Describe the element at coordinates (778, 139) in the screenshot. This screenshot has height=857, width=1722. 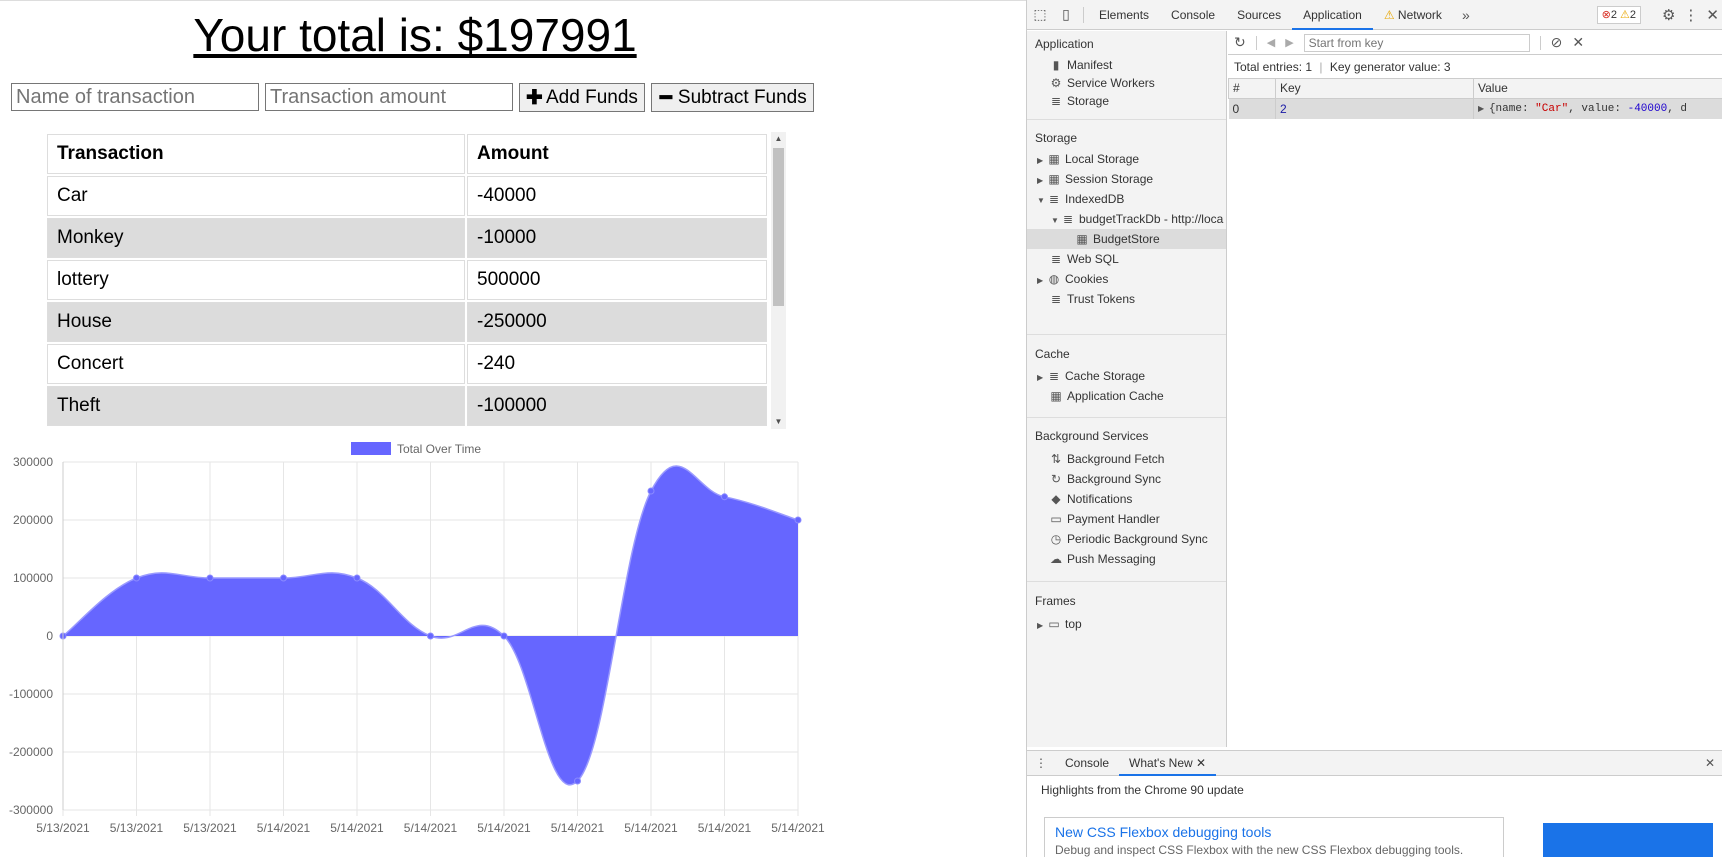
I see `scroll-up-arrow-icon: ▲` at that location.